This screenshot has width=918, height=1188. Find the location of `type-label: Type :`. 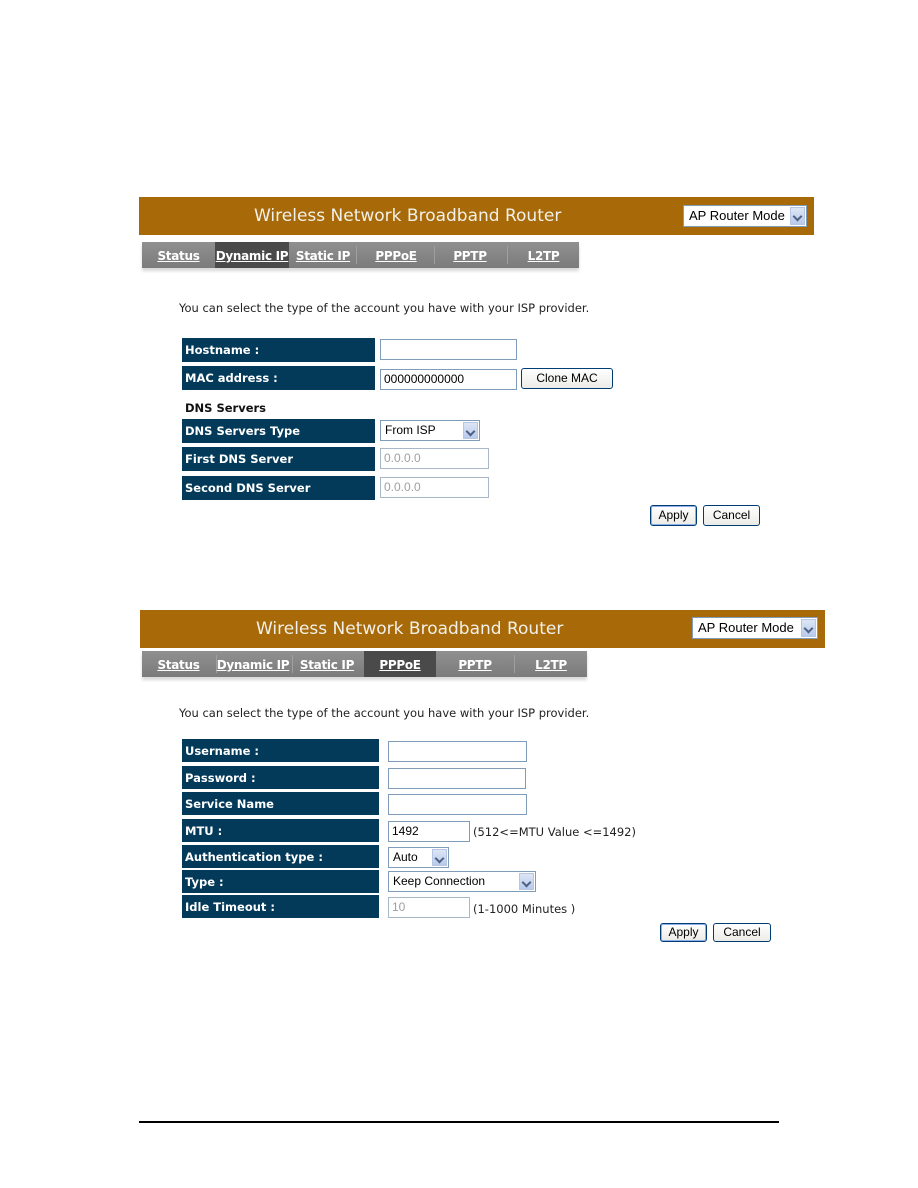

type-label: Type : is located at coordinates (280, 881).